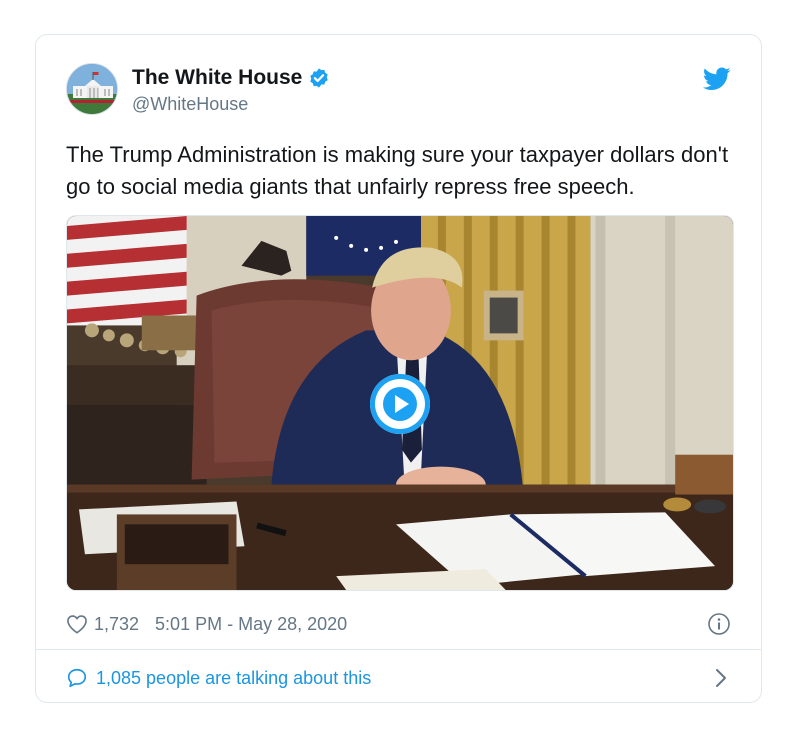 Image resolution: width=799 pixels, height=741 pixels. I want to click on twitter-bird-icon, so click(717, 79).